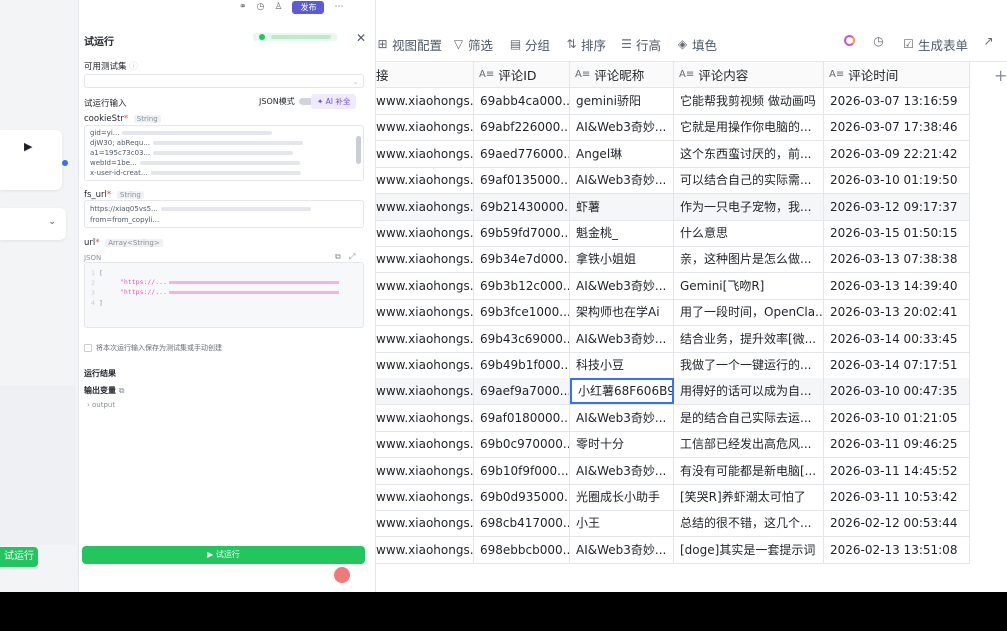 The height and width of the screenshot is (631, 1007). I want to click on table-cell: 什么意思, so click(749, 233).